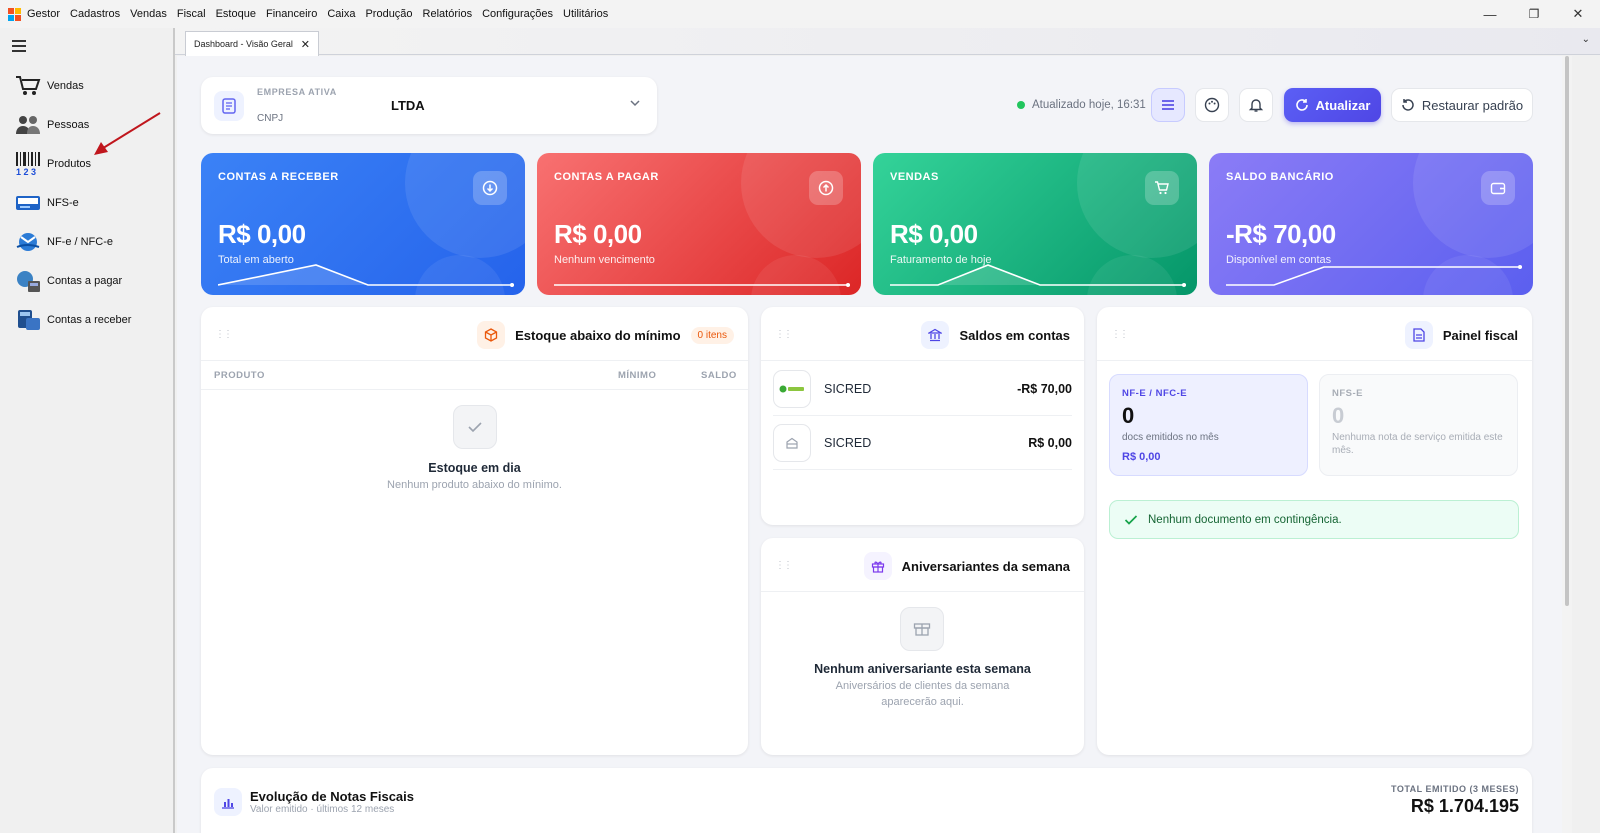  Describe the element at coordinates (1534, 14) in the screenshot. I see `maximize-button: ❐` at that location.